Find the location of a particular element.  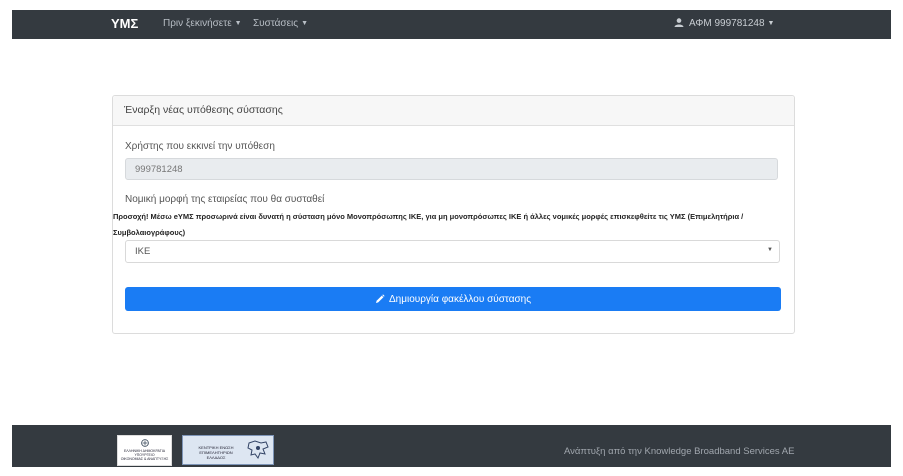

legal-form-selected-value: ΙΚΕ is located at coordinates (143, 251).